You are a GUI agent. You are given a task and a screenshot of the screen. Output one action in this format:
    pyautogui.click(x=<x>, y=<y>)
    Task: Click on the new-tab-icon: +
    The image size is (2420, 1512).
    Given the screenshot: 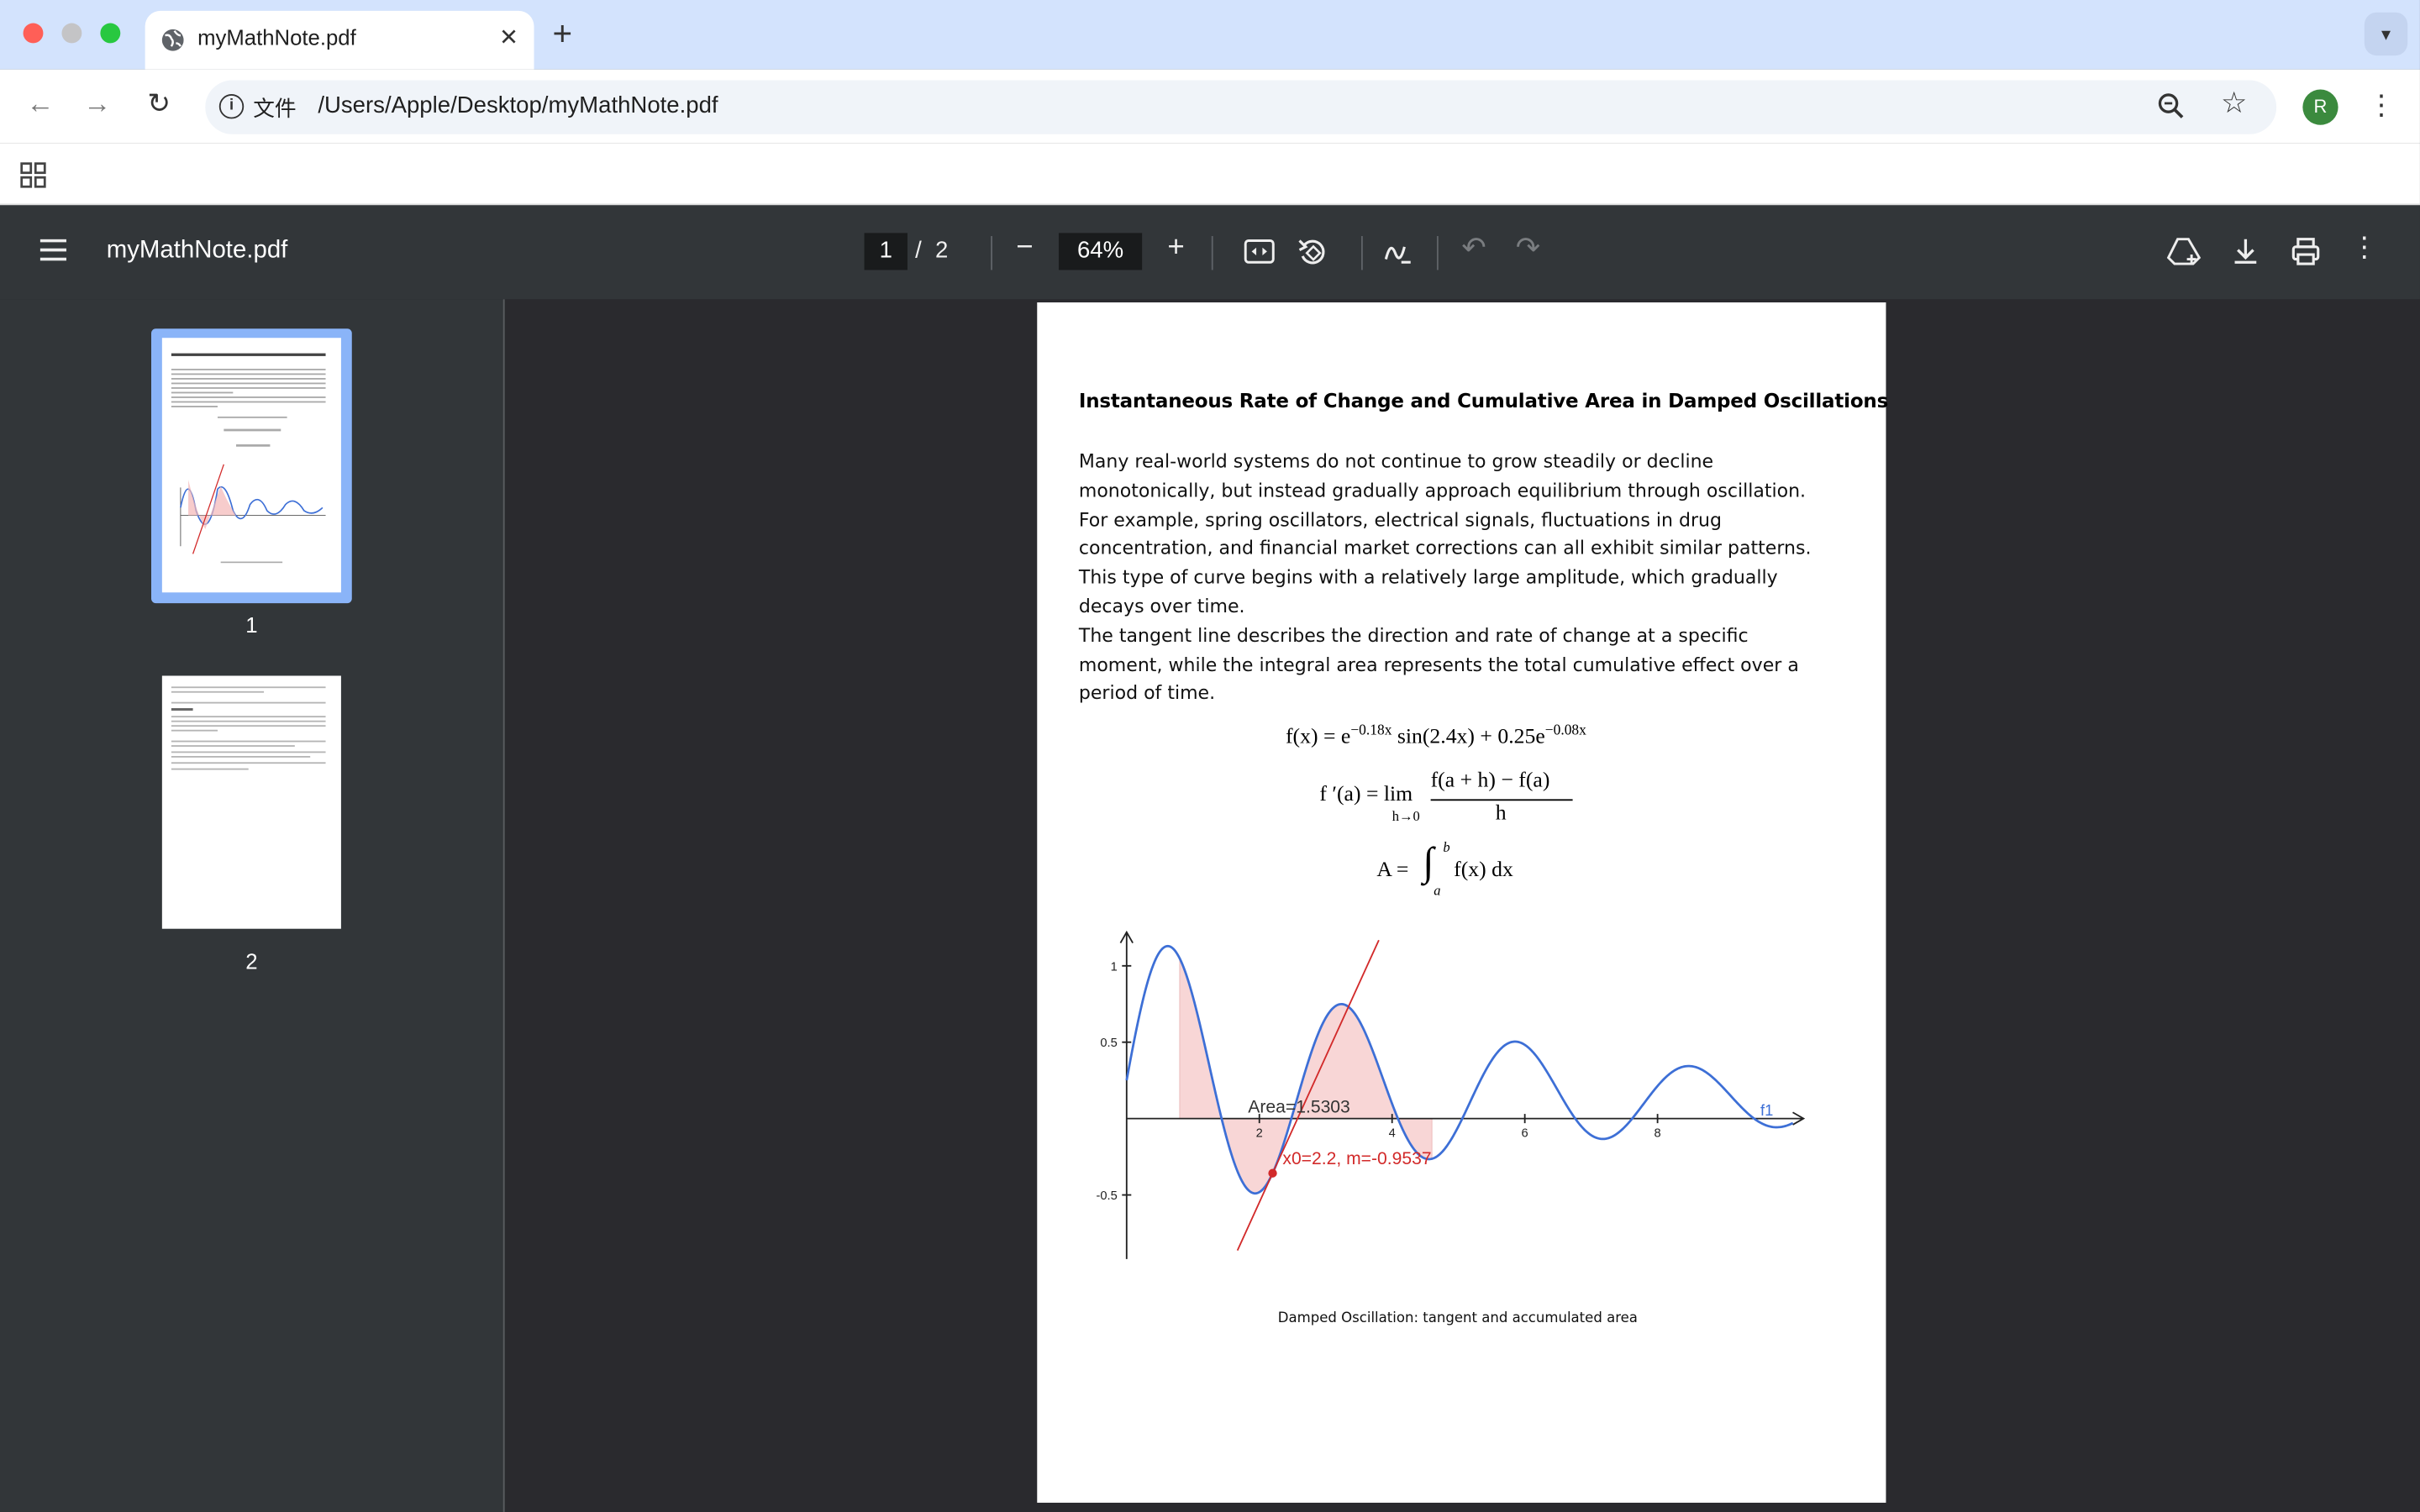 What is the action you would take?
    pyautogui.click(x=563, y=34)
    